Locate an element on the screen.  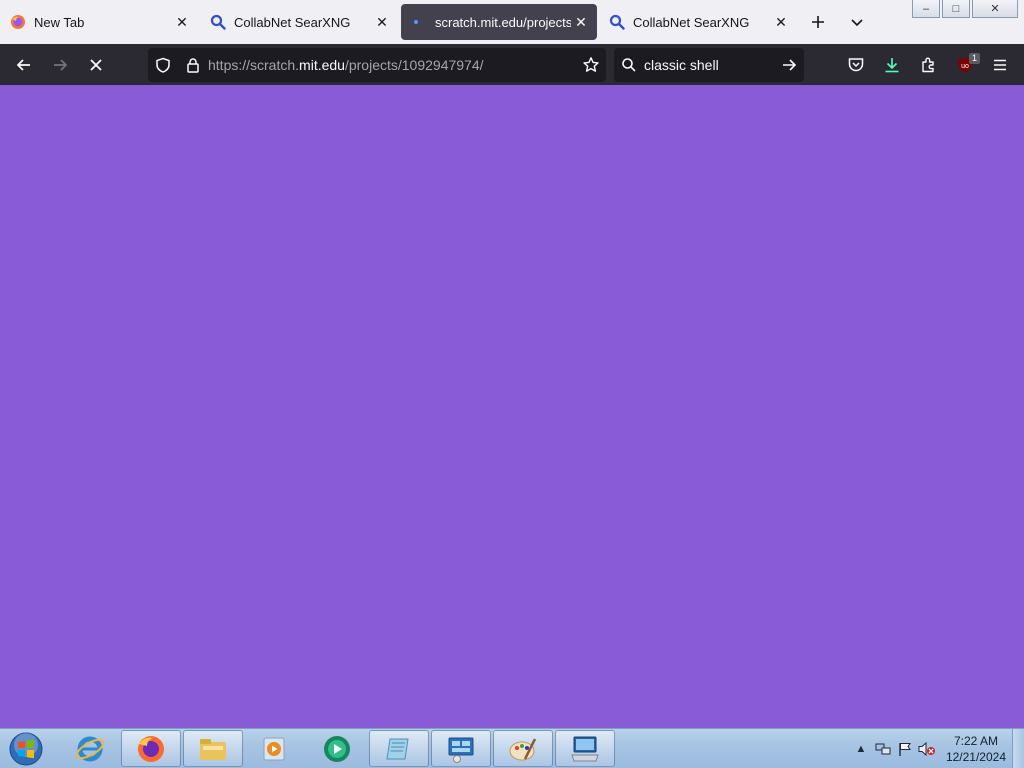
new-tab-button is located at coordinates (818, 22).